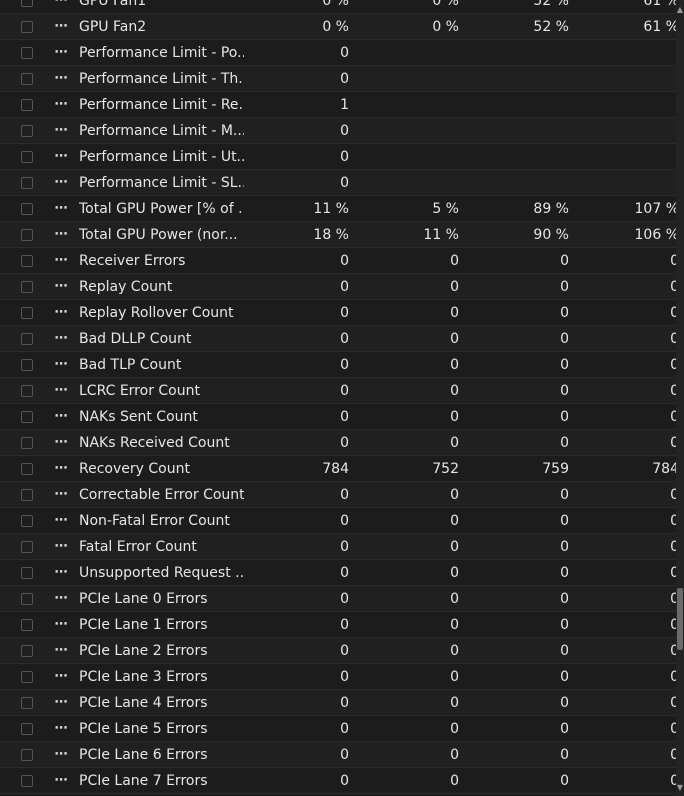  What do you see at coordinates (339, 27) in the screenshot?
I see `table-row: ⋯ GPU Fan2 0 % 0 % 52 % 61 %` at bounding box center [339, 27].